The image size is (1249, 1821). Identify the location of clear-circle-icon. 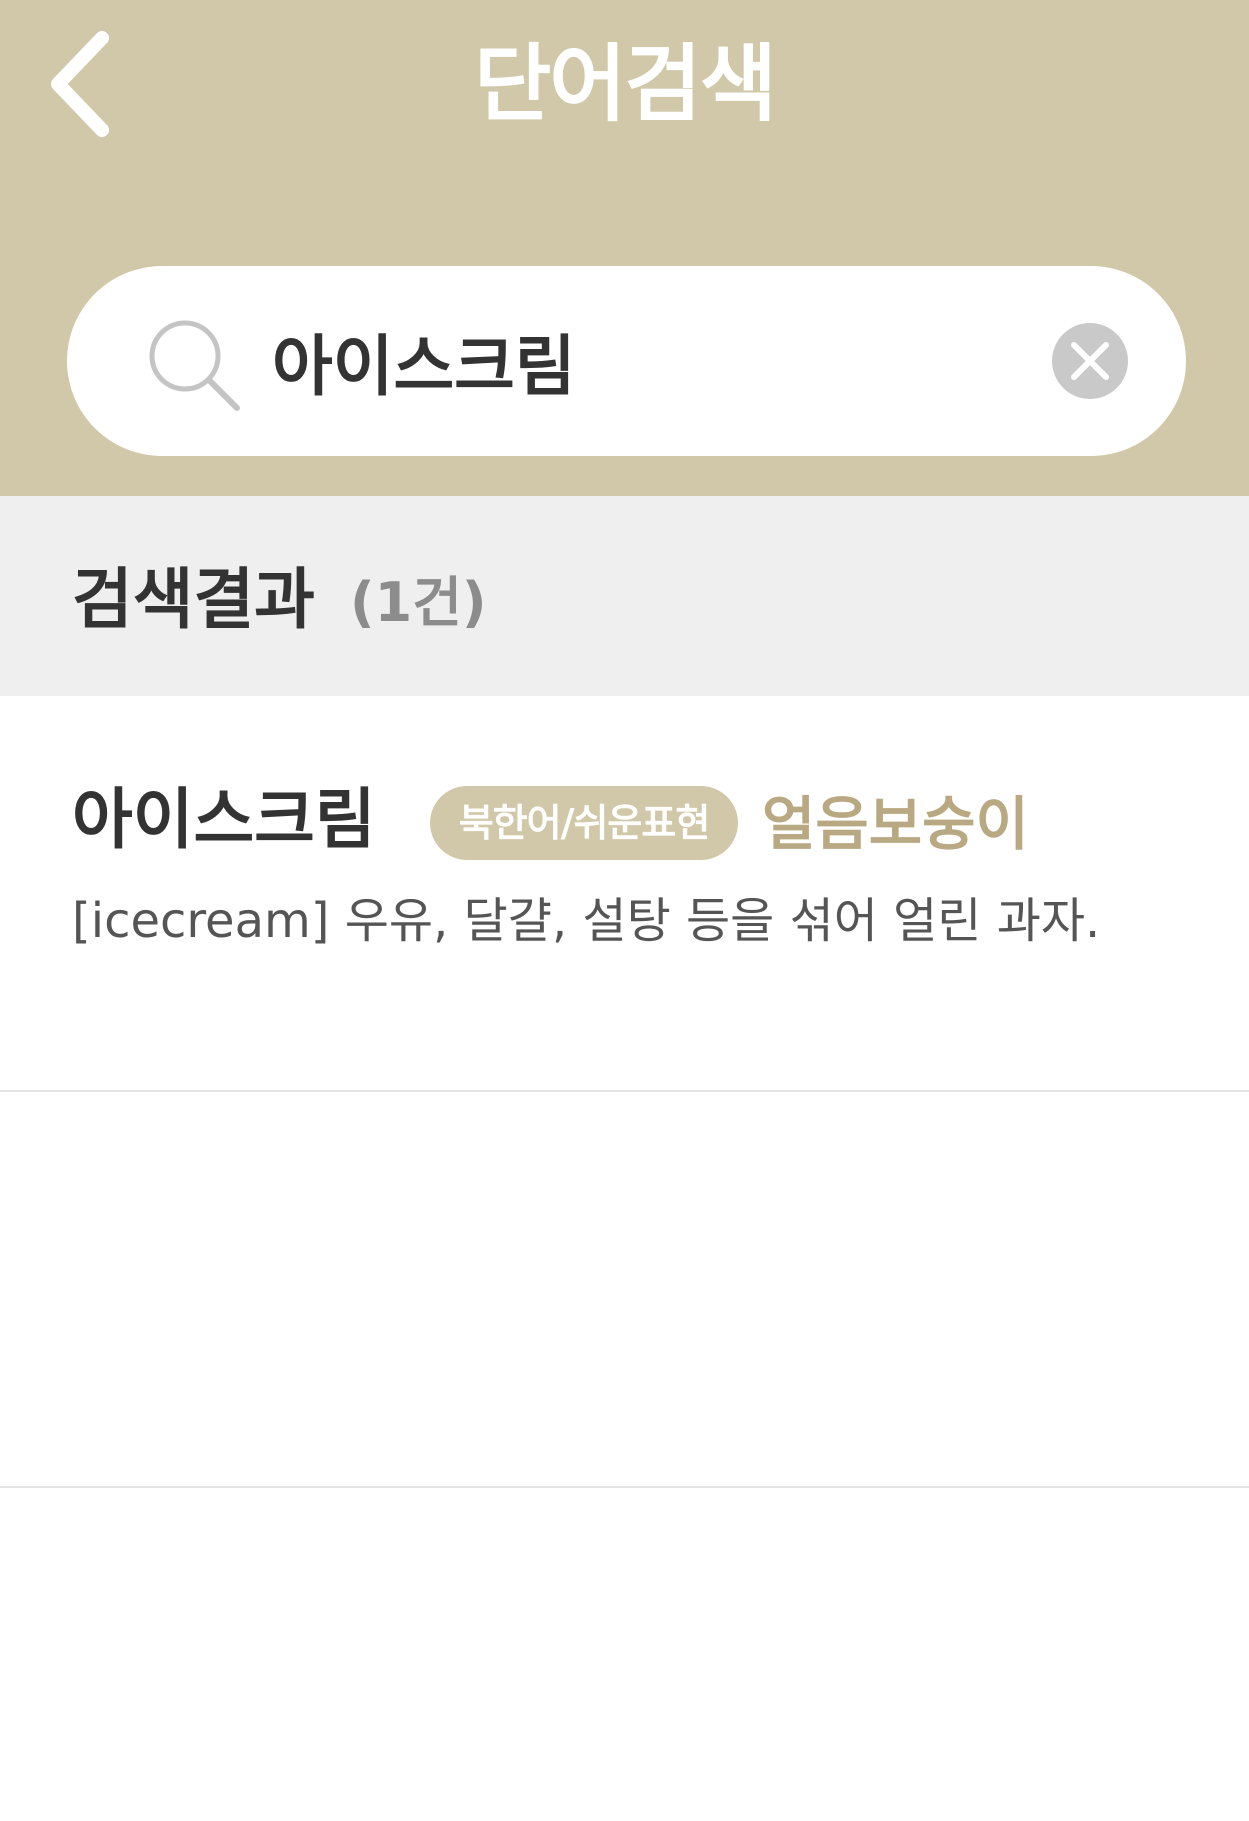
(1090, 361).